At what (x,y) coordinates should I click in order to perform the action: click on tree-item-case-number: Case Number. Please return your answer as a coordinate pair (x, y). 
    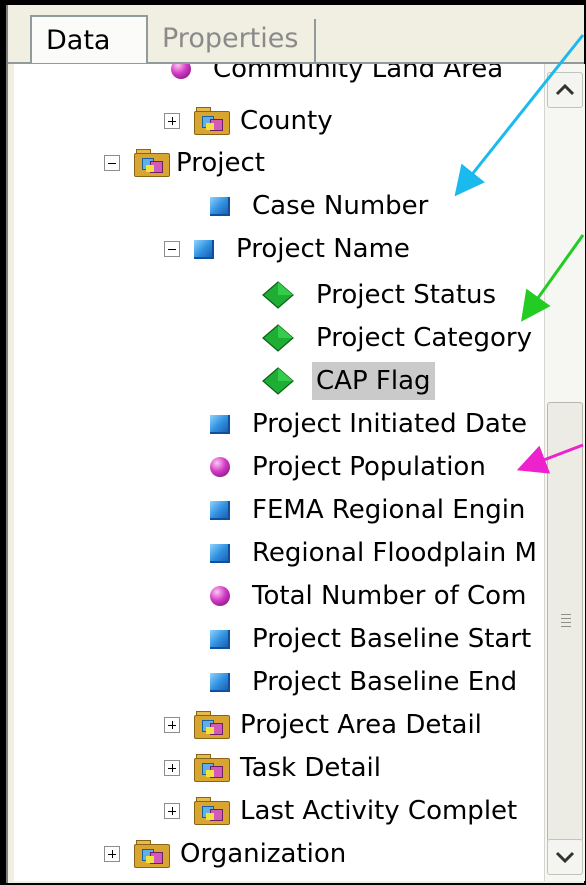
    Looking at the image, I should click on (321, 206).